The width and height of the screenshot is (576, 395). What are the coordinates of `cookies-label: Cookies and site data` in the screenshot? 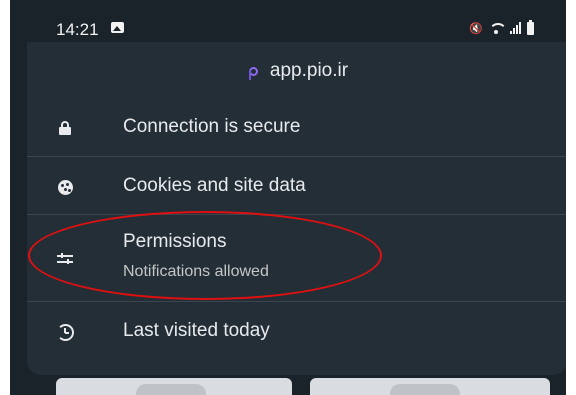 It's located at (214, 185).